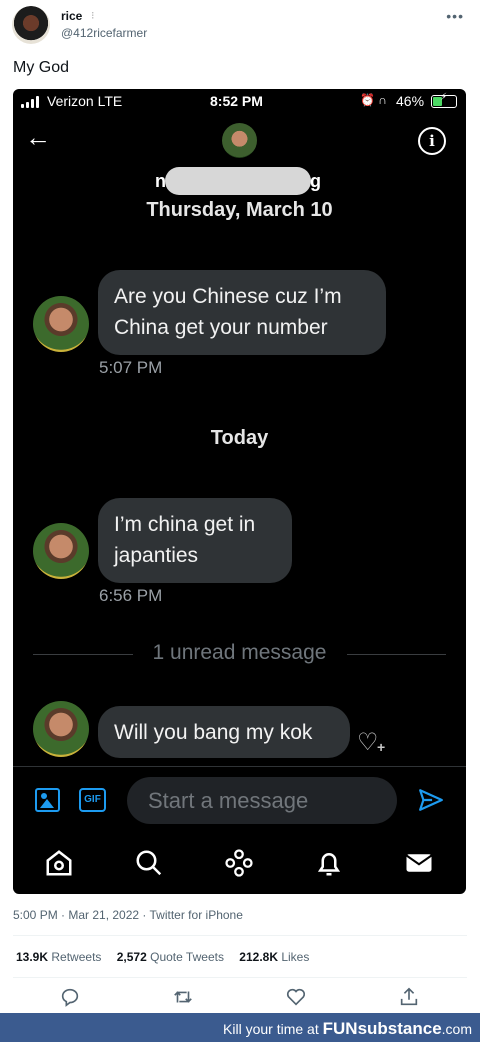  I want to click on redaction-bar, so click(238, 181).